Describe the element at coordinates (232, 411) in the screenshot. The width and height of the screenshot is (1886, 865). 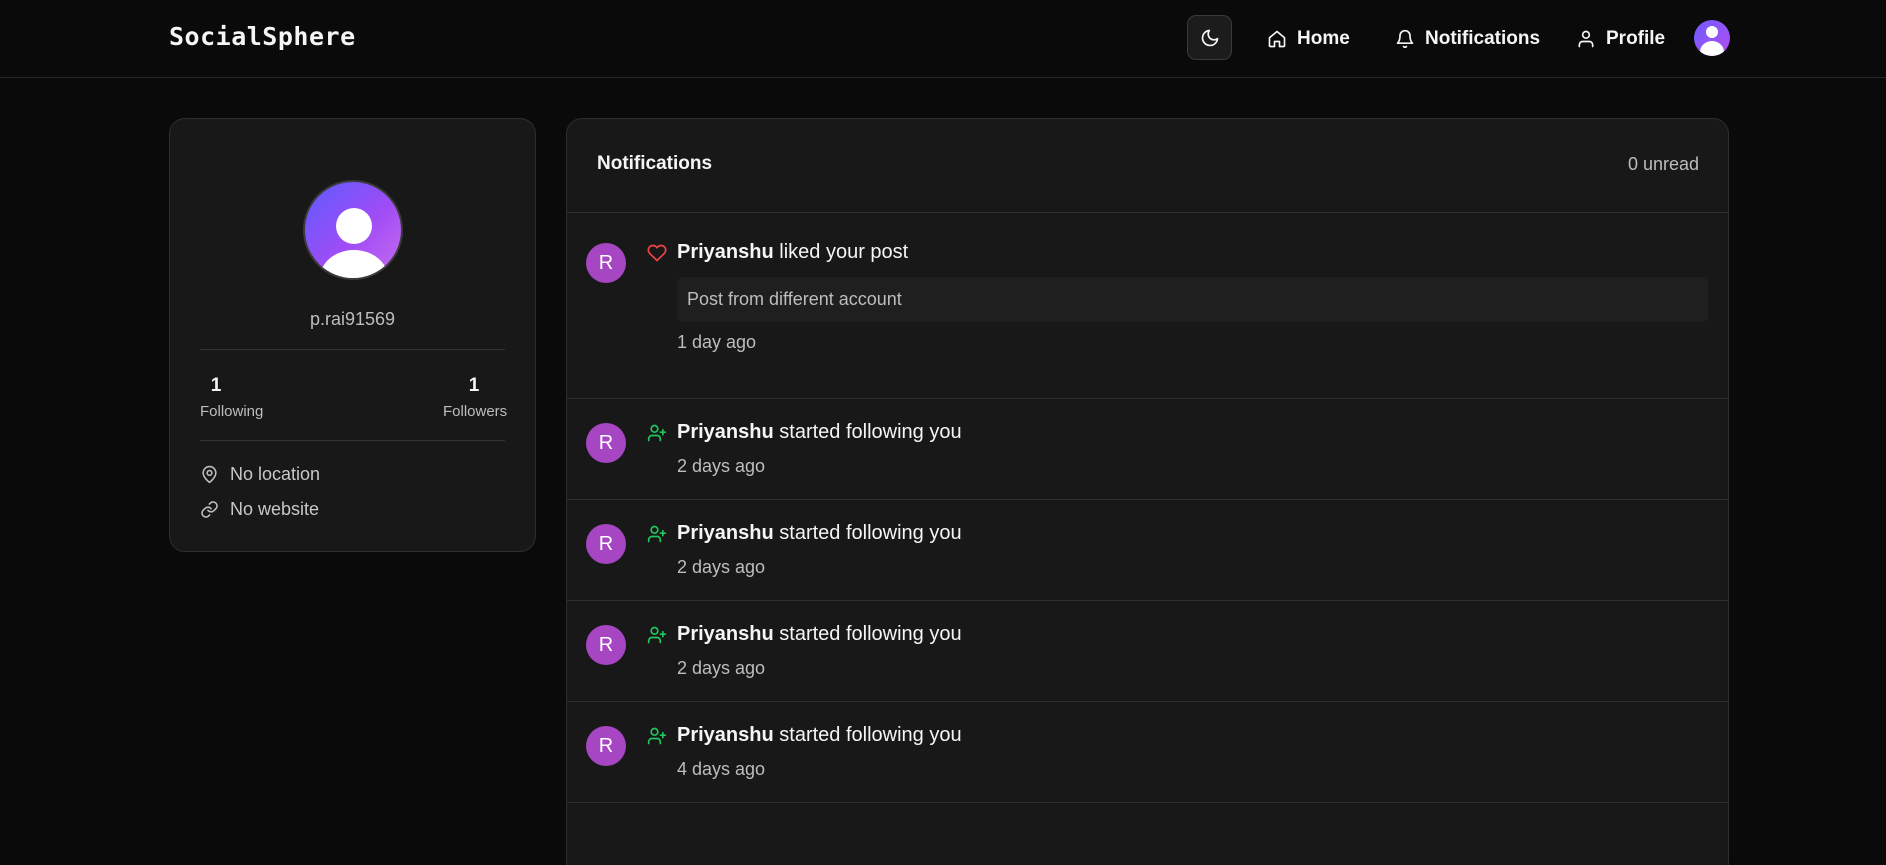
I see `following-label: Following` at that location.